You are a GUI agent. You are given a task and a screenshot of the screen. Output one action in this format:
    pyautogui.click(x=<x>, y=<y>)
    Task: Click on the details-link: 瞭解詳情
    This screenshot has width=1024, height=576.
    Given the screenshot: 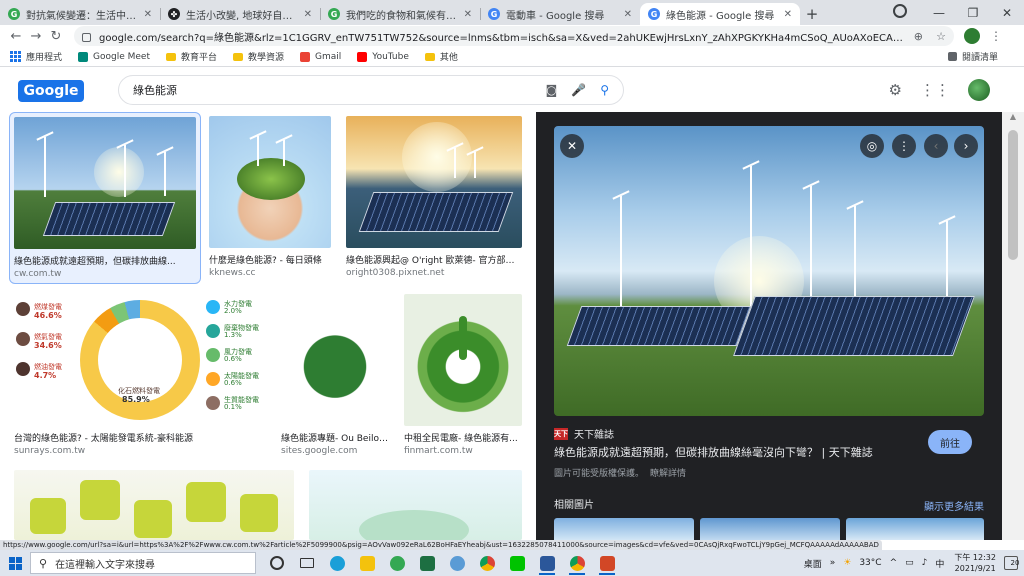 What is the action you would take?
    pyautogui.click(x=668, y=474)
    